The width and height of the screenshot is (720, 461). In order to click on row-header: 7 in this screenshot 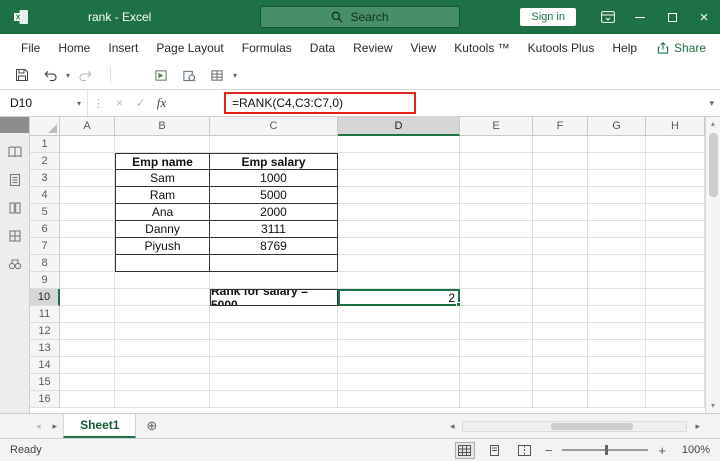, I will do `click(45, 246)`.